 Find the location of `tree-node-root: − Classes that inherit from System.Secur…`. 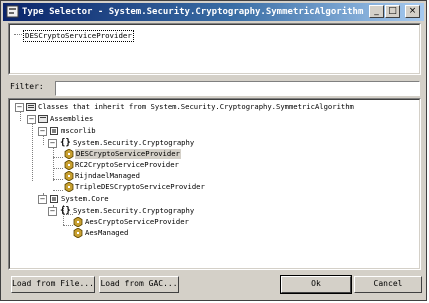

tree-node-root: − Classes that inherit from System.Secur… is located at coordinates (209, 107).